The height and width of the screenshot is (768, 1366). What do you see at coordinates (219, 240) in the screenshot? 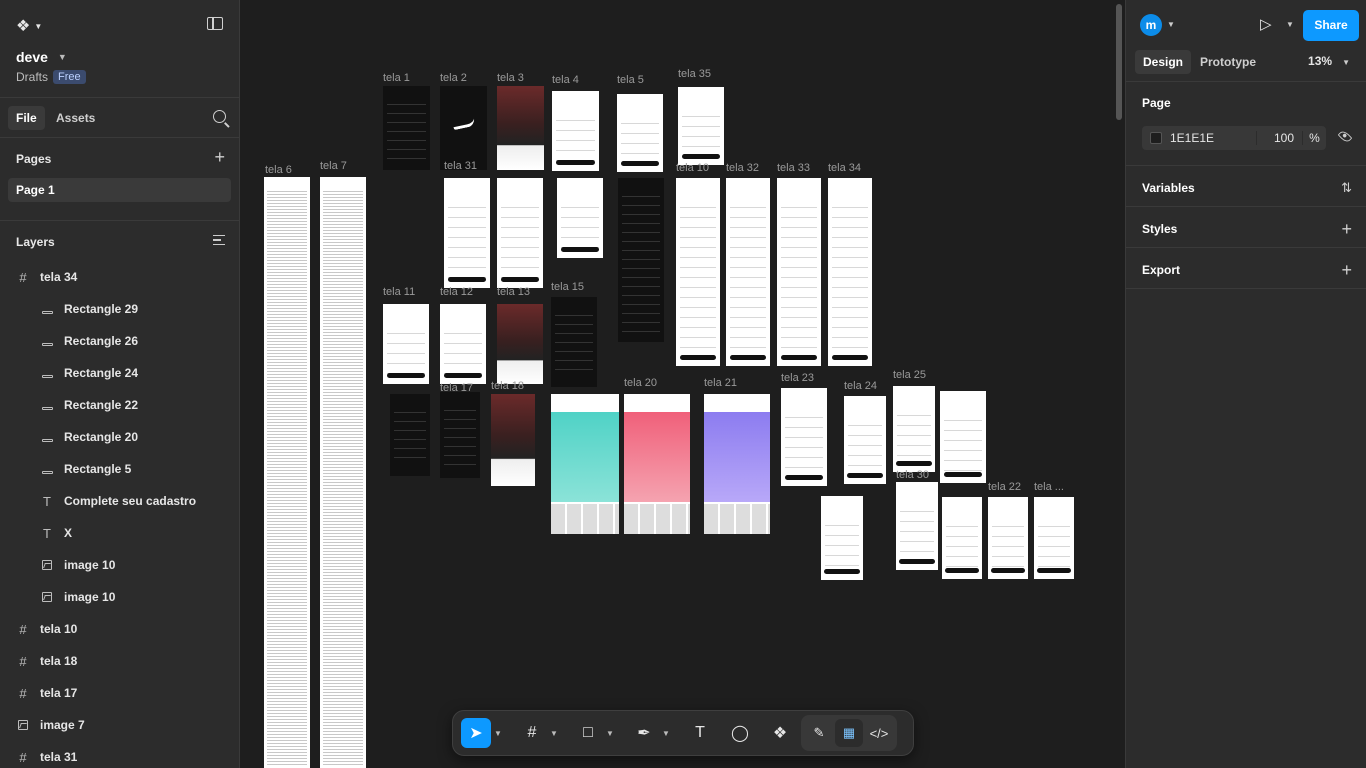
I see `collapse-layers-icon` at bounding box center [219, 240].